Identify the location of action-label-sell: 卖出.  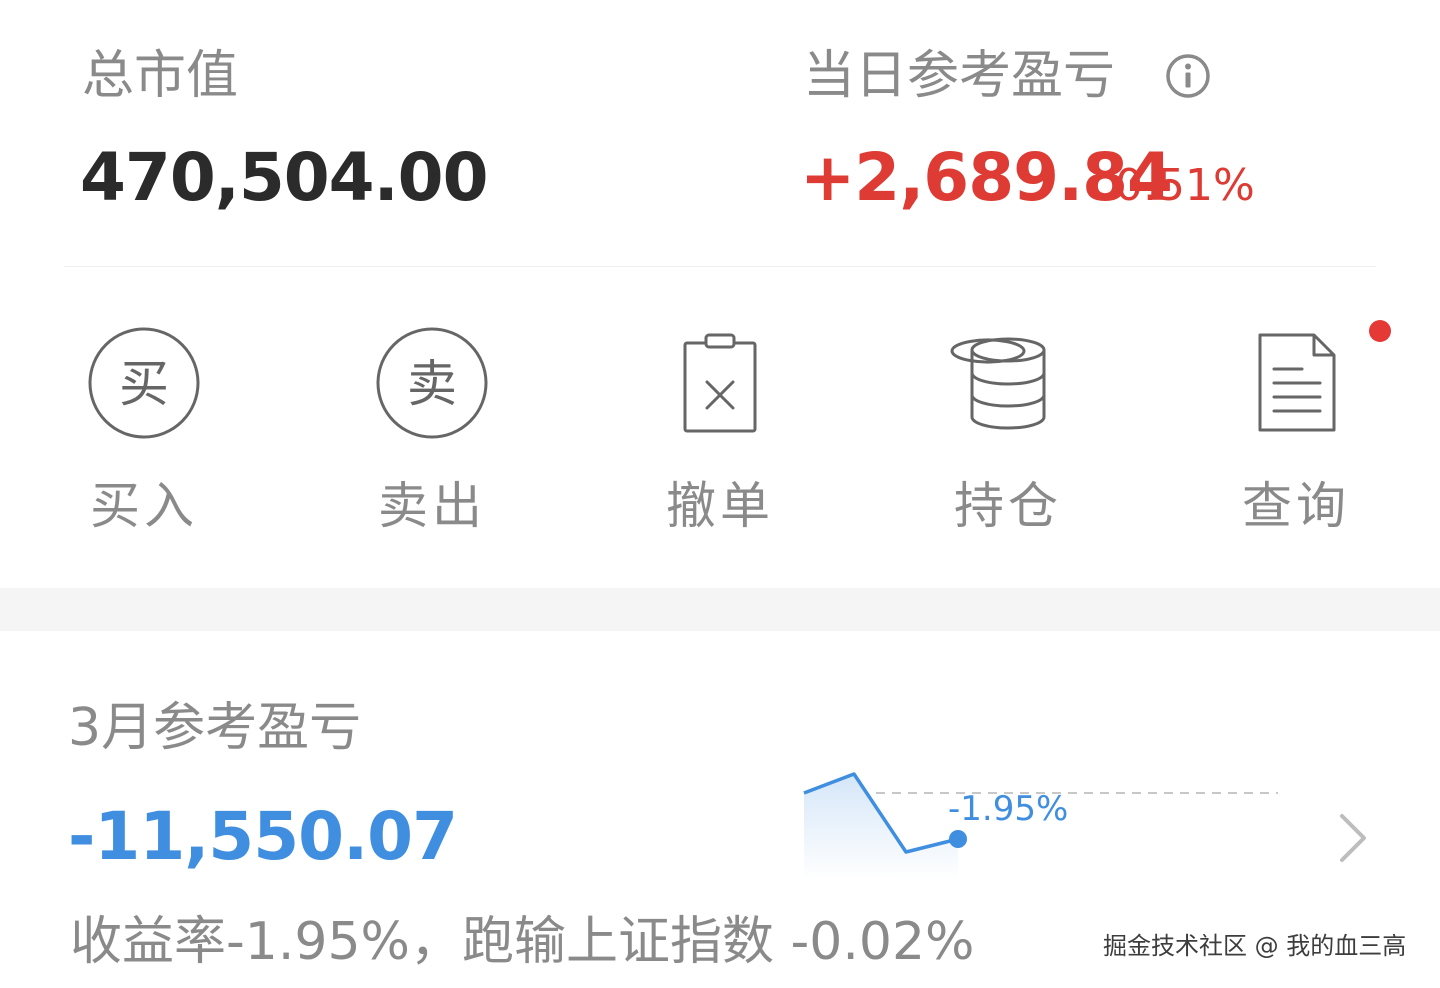
(432, 506).